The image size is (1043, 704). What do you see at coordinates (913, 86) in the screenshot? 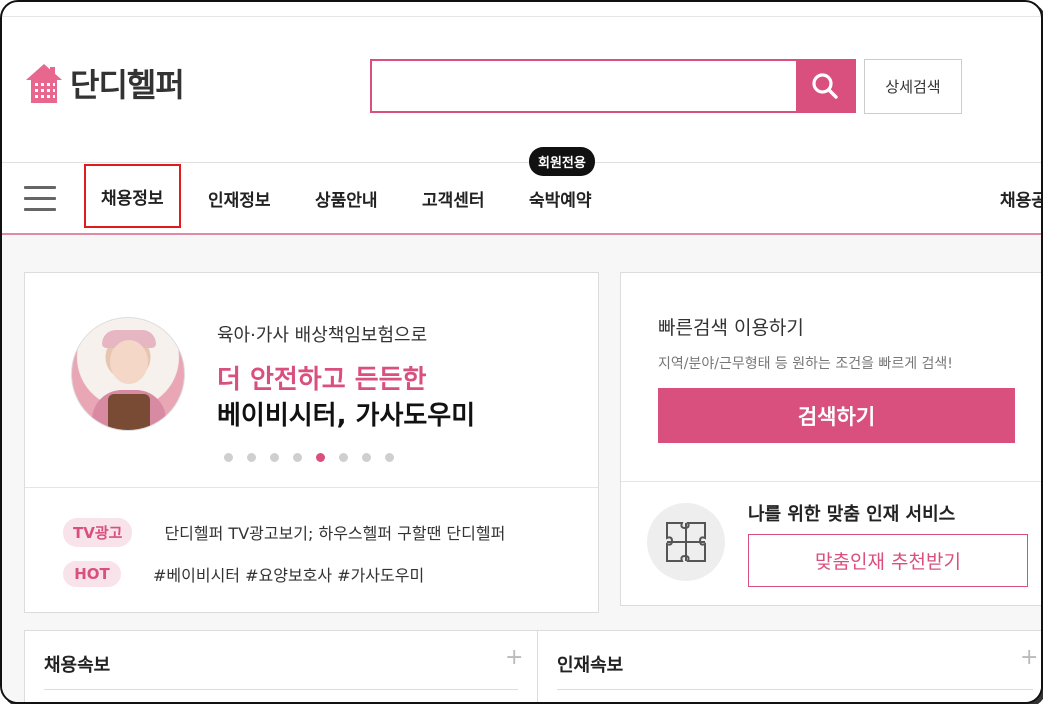
I see `advanced-search-button: 상세검색` at bounding box center [913, 86].